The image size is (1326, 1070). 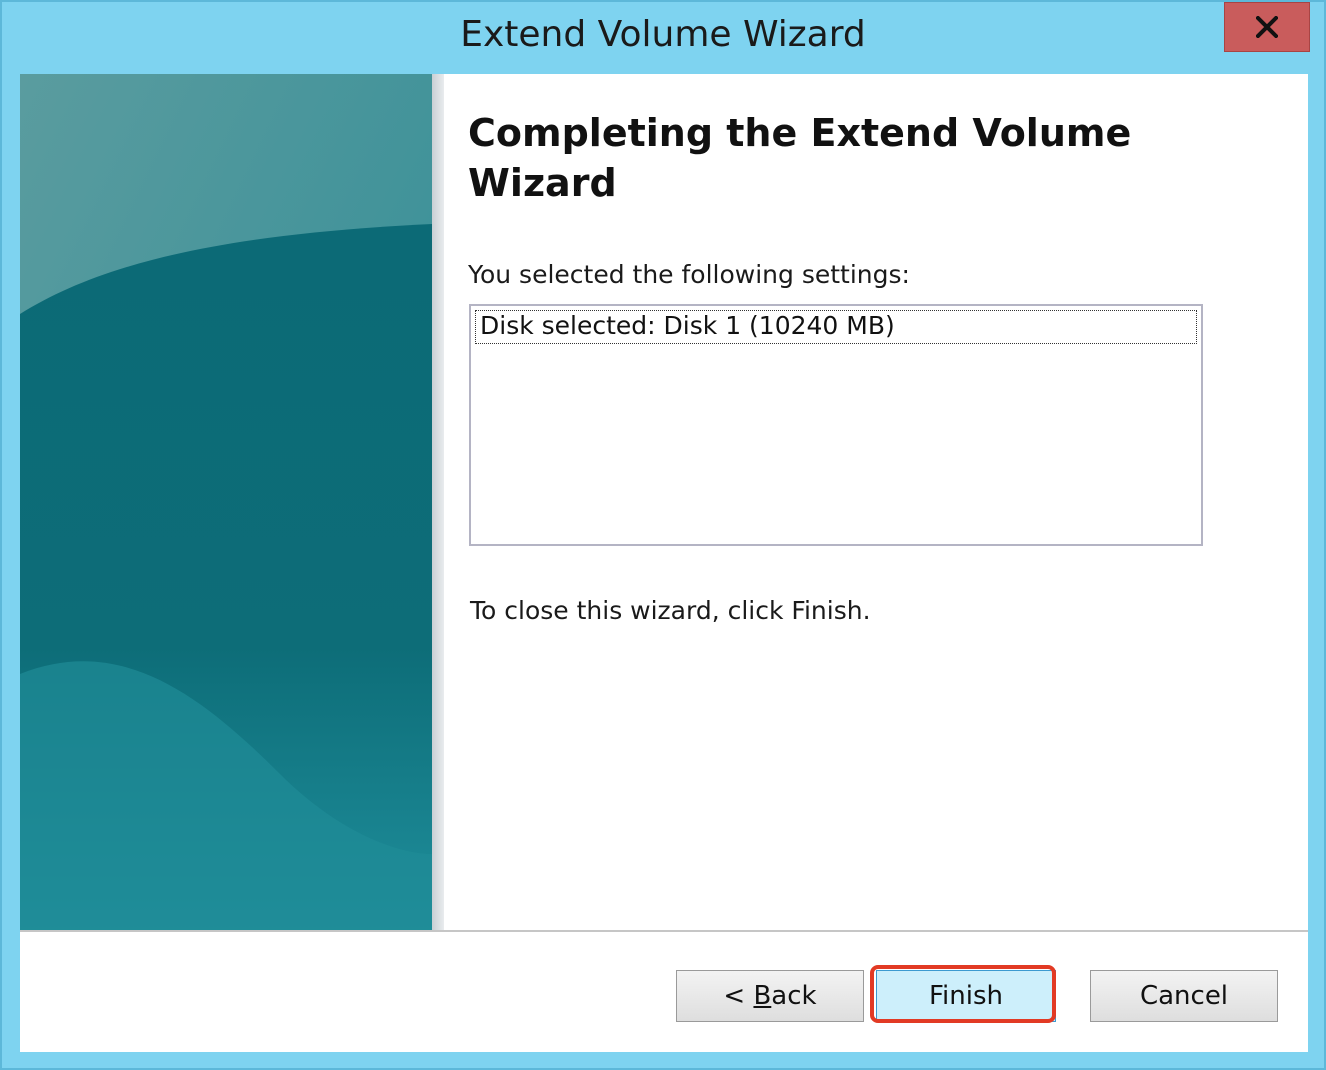 I want to click on back-label-rest: ack, so click(x=794, y=996).